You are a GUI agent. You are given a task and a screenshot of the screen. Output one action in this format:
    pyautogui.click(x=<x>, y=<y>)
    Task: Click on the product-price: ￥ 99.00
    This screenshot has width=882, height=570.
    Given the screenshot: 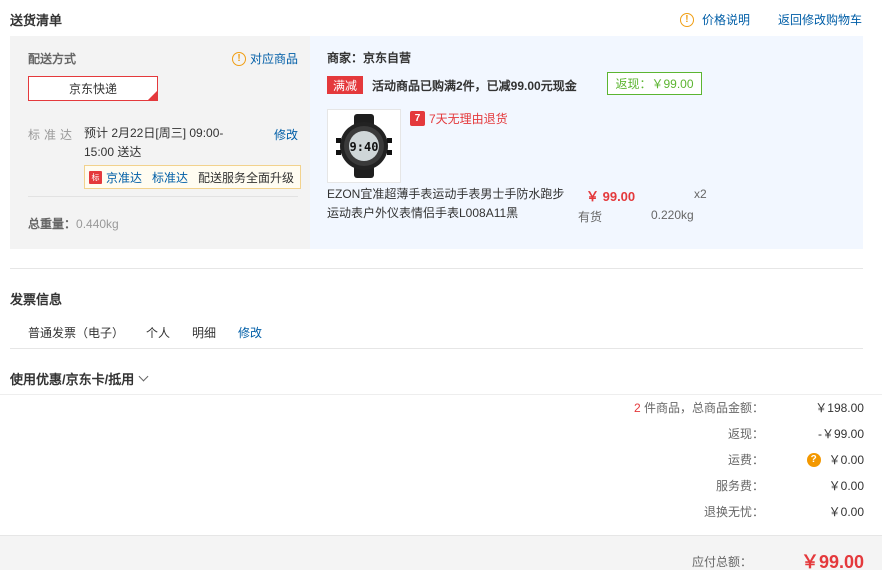 What is the action you would take?
    pyautogui.click(x=611, y=196)
    